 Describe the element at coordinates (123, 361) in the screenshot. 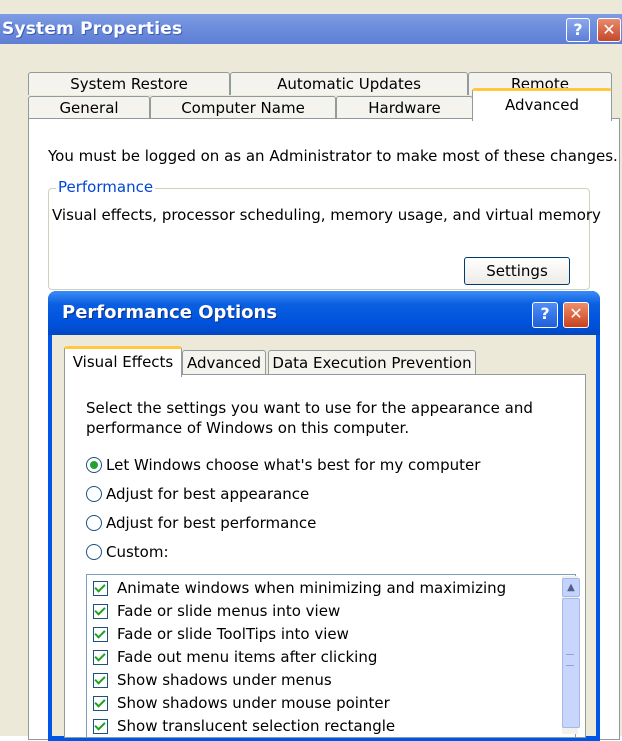

I see `tab-visual-effects: Visual Effects` at that location.